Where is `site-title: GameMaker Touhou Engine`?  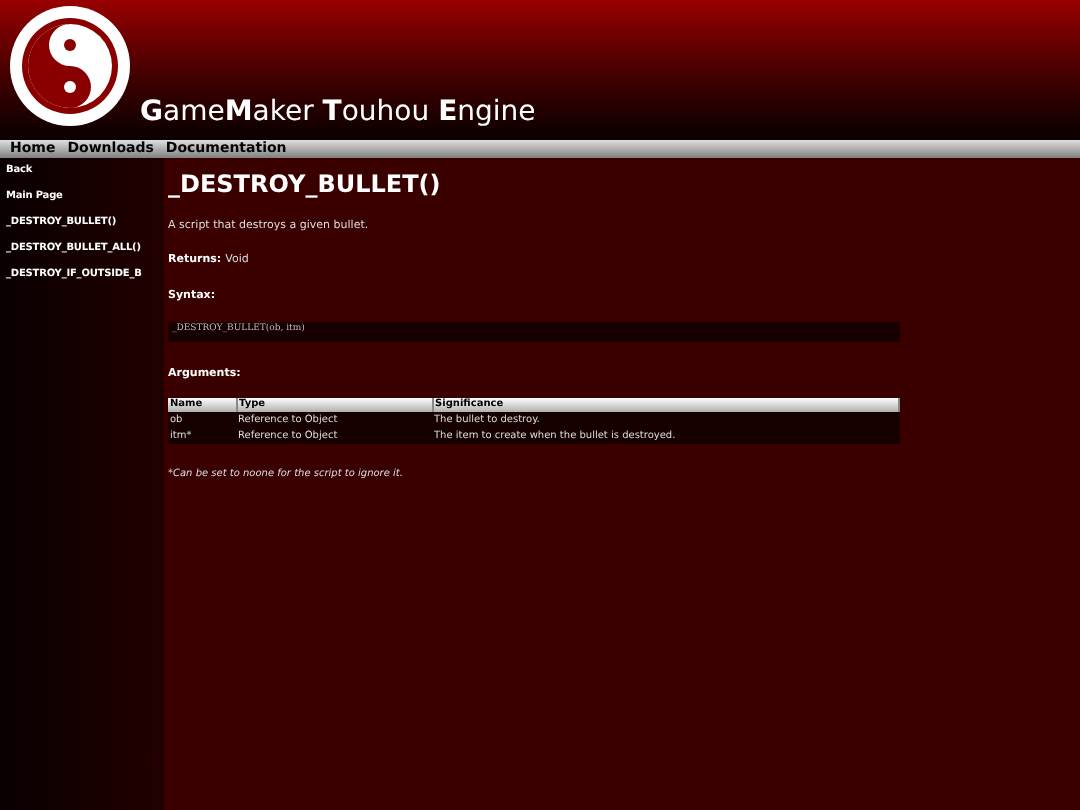
site-title: GameMaker Touhou Engine is located at coordinates (338, 113).